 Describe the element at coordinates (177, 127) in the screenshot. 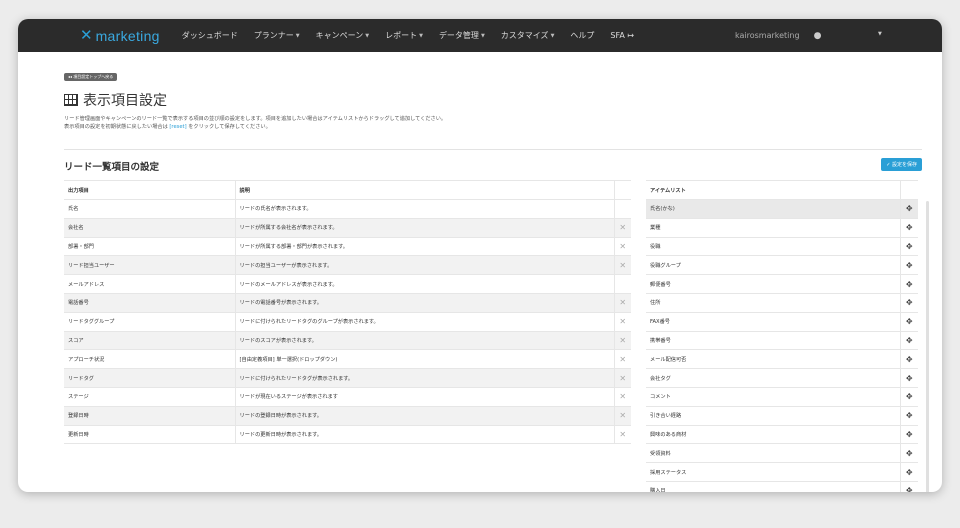

I see `reset-link: [reset]` at that location.